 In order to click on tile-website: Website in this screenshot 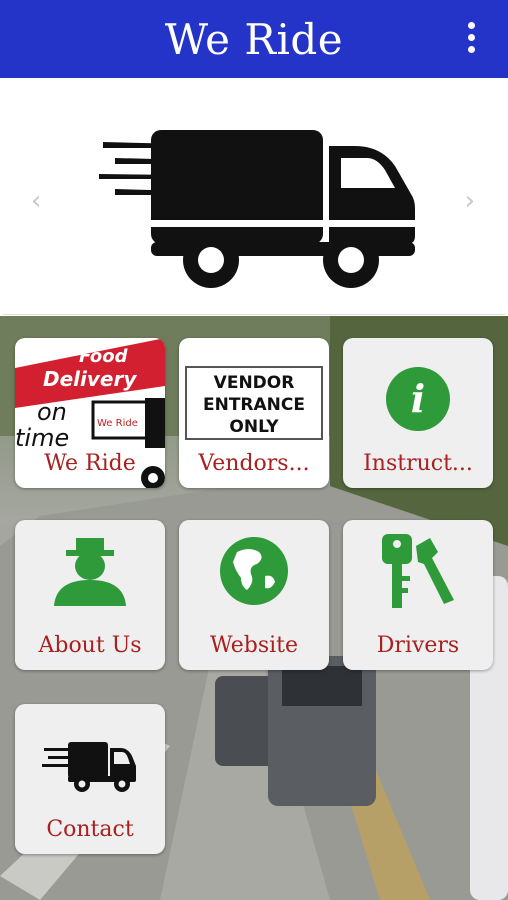, I will do `click(254, 595)`.